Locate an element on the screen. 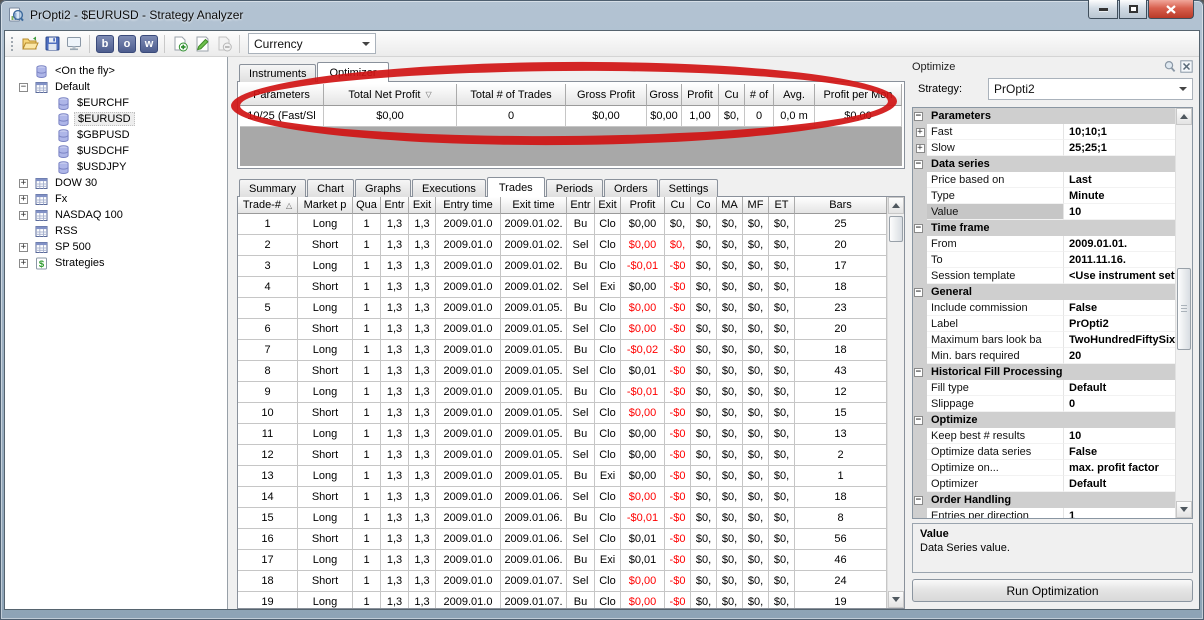 The width and height of the screenshot is (1204, 620). tree-item-on-the-fly: <On the fly> is located at coordinates (116, 71).